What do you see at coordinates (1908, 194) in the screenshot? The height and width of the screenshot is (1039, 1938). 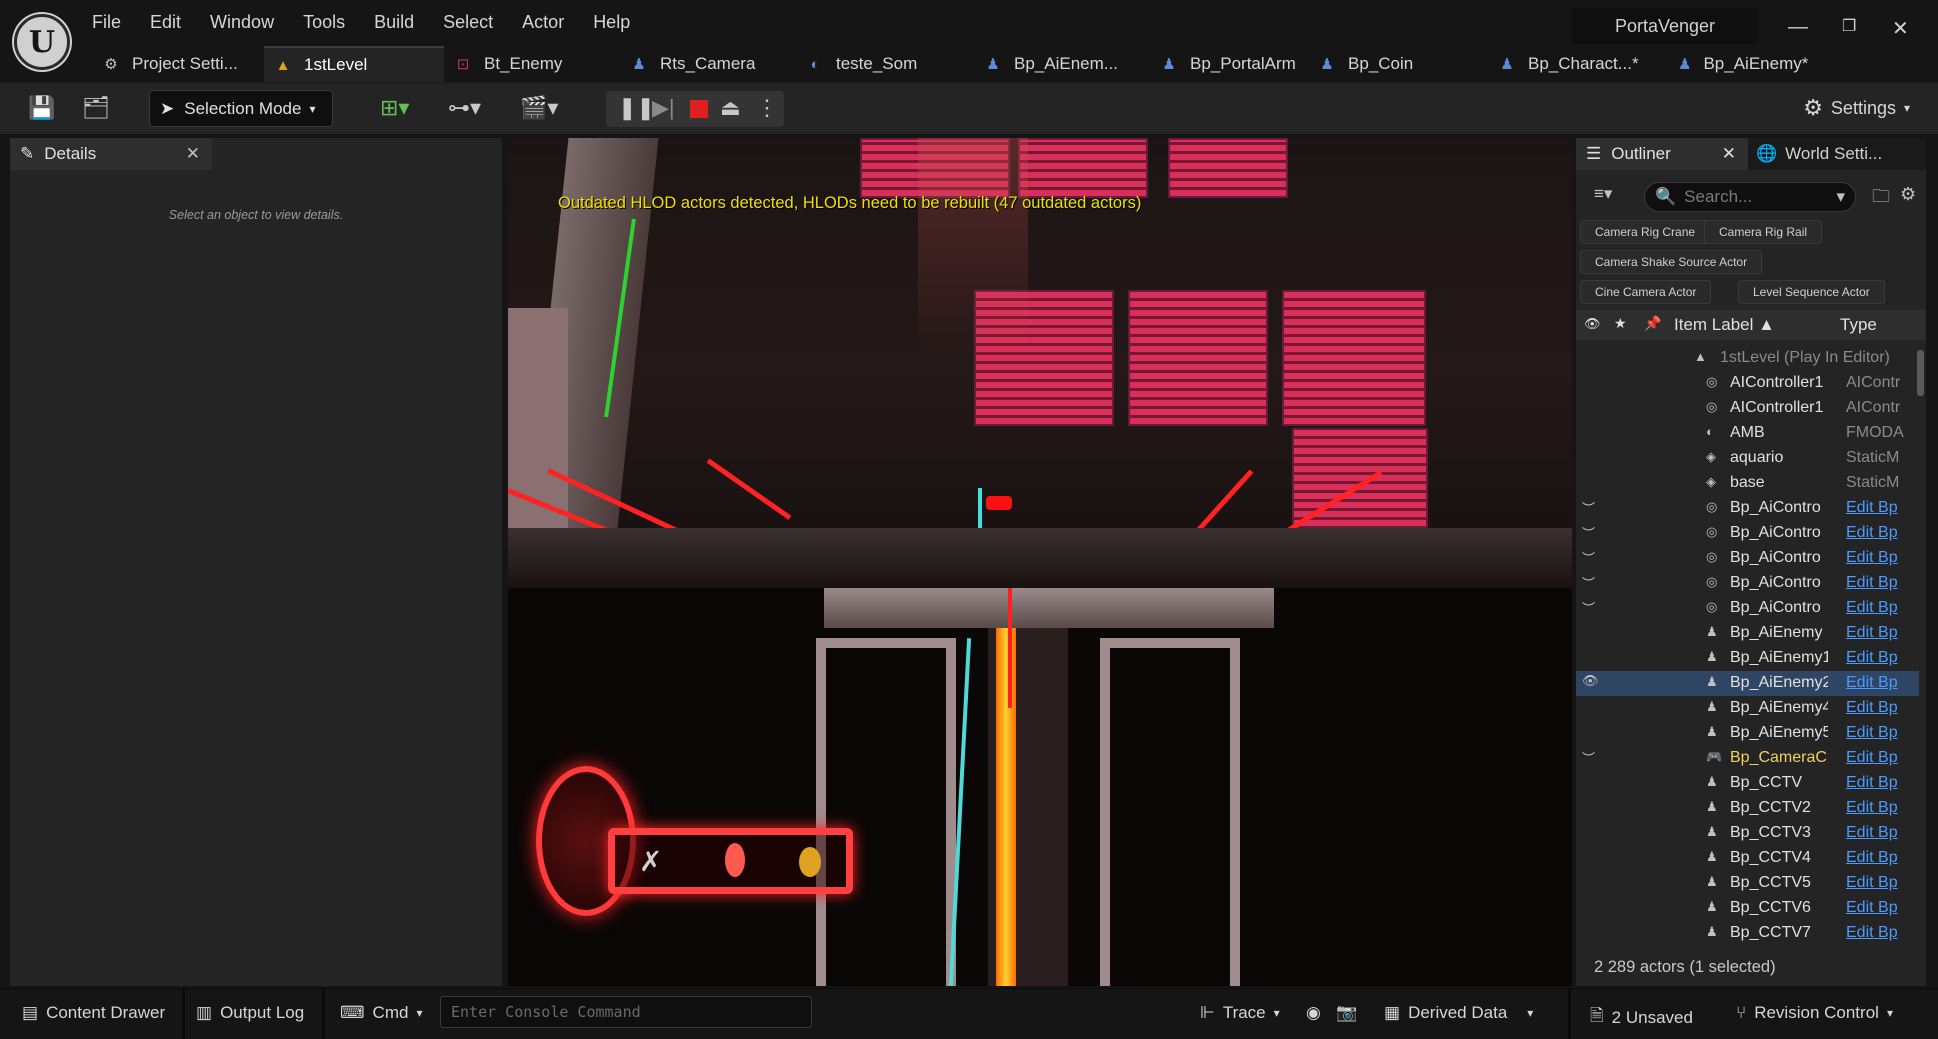 I see `gear-icon: ⚙` at bounding box center [1908, 194].